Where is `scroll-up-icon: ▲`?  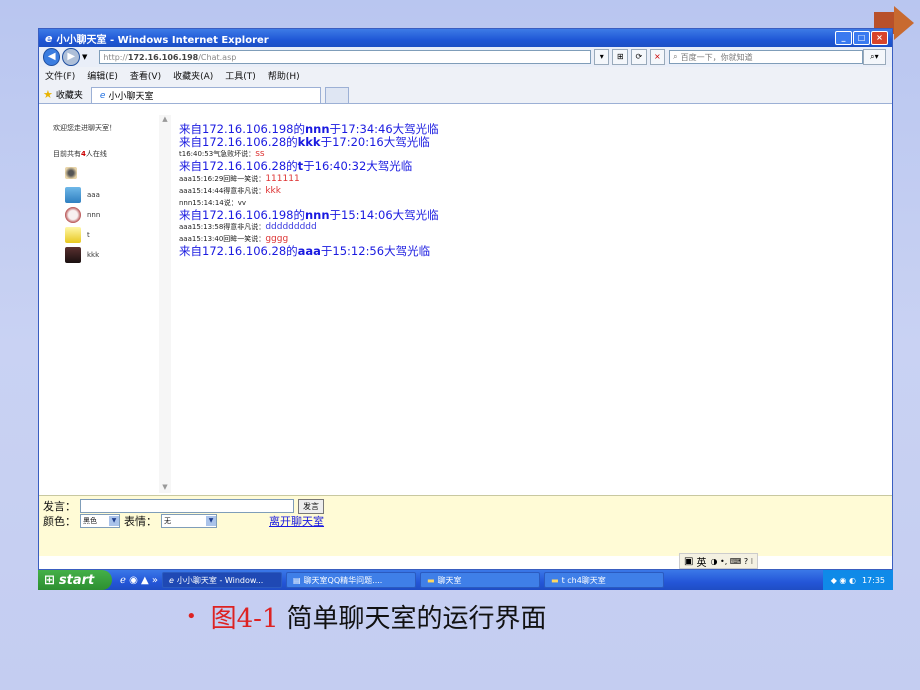
scroll-up-icon: ▲ is located at coordinates (165, 120).